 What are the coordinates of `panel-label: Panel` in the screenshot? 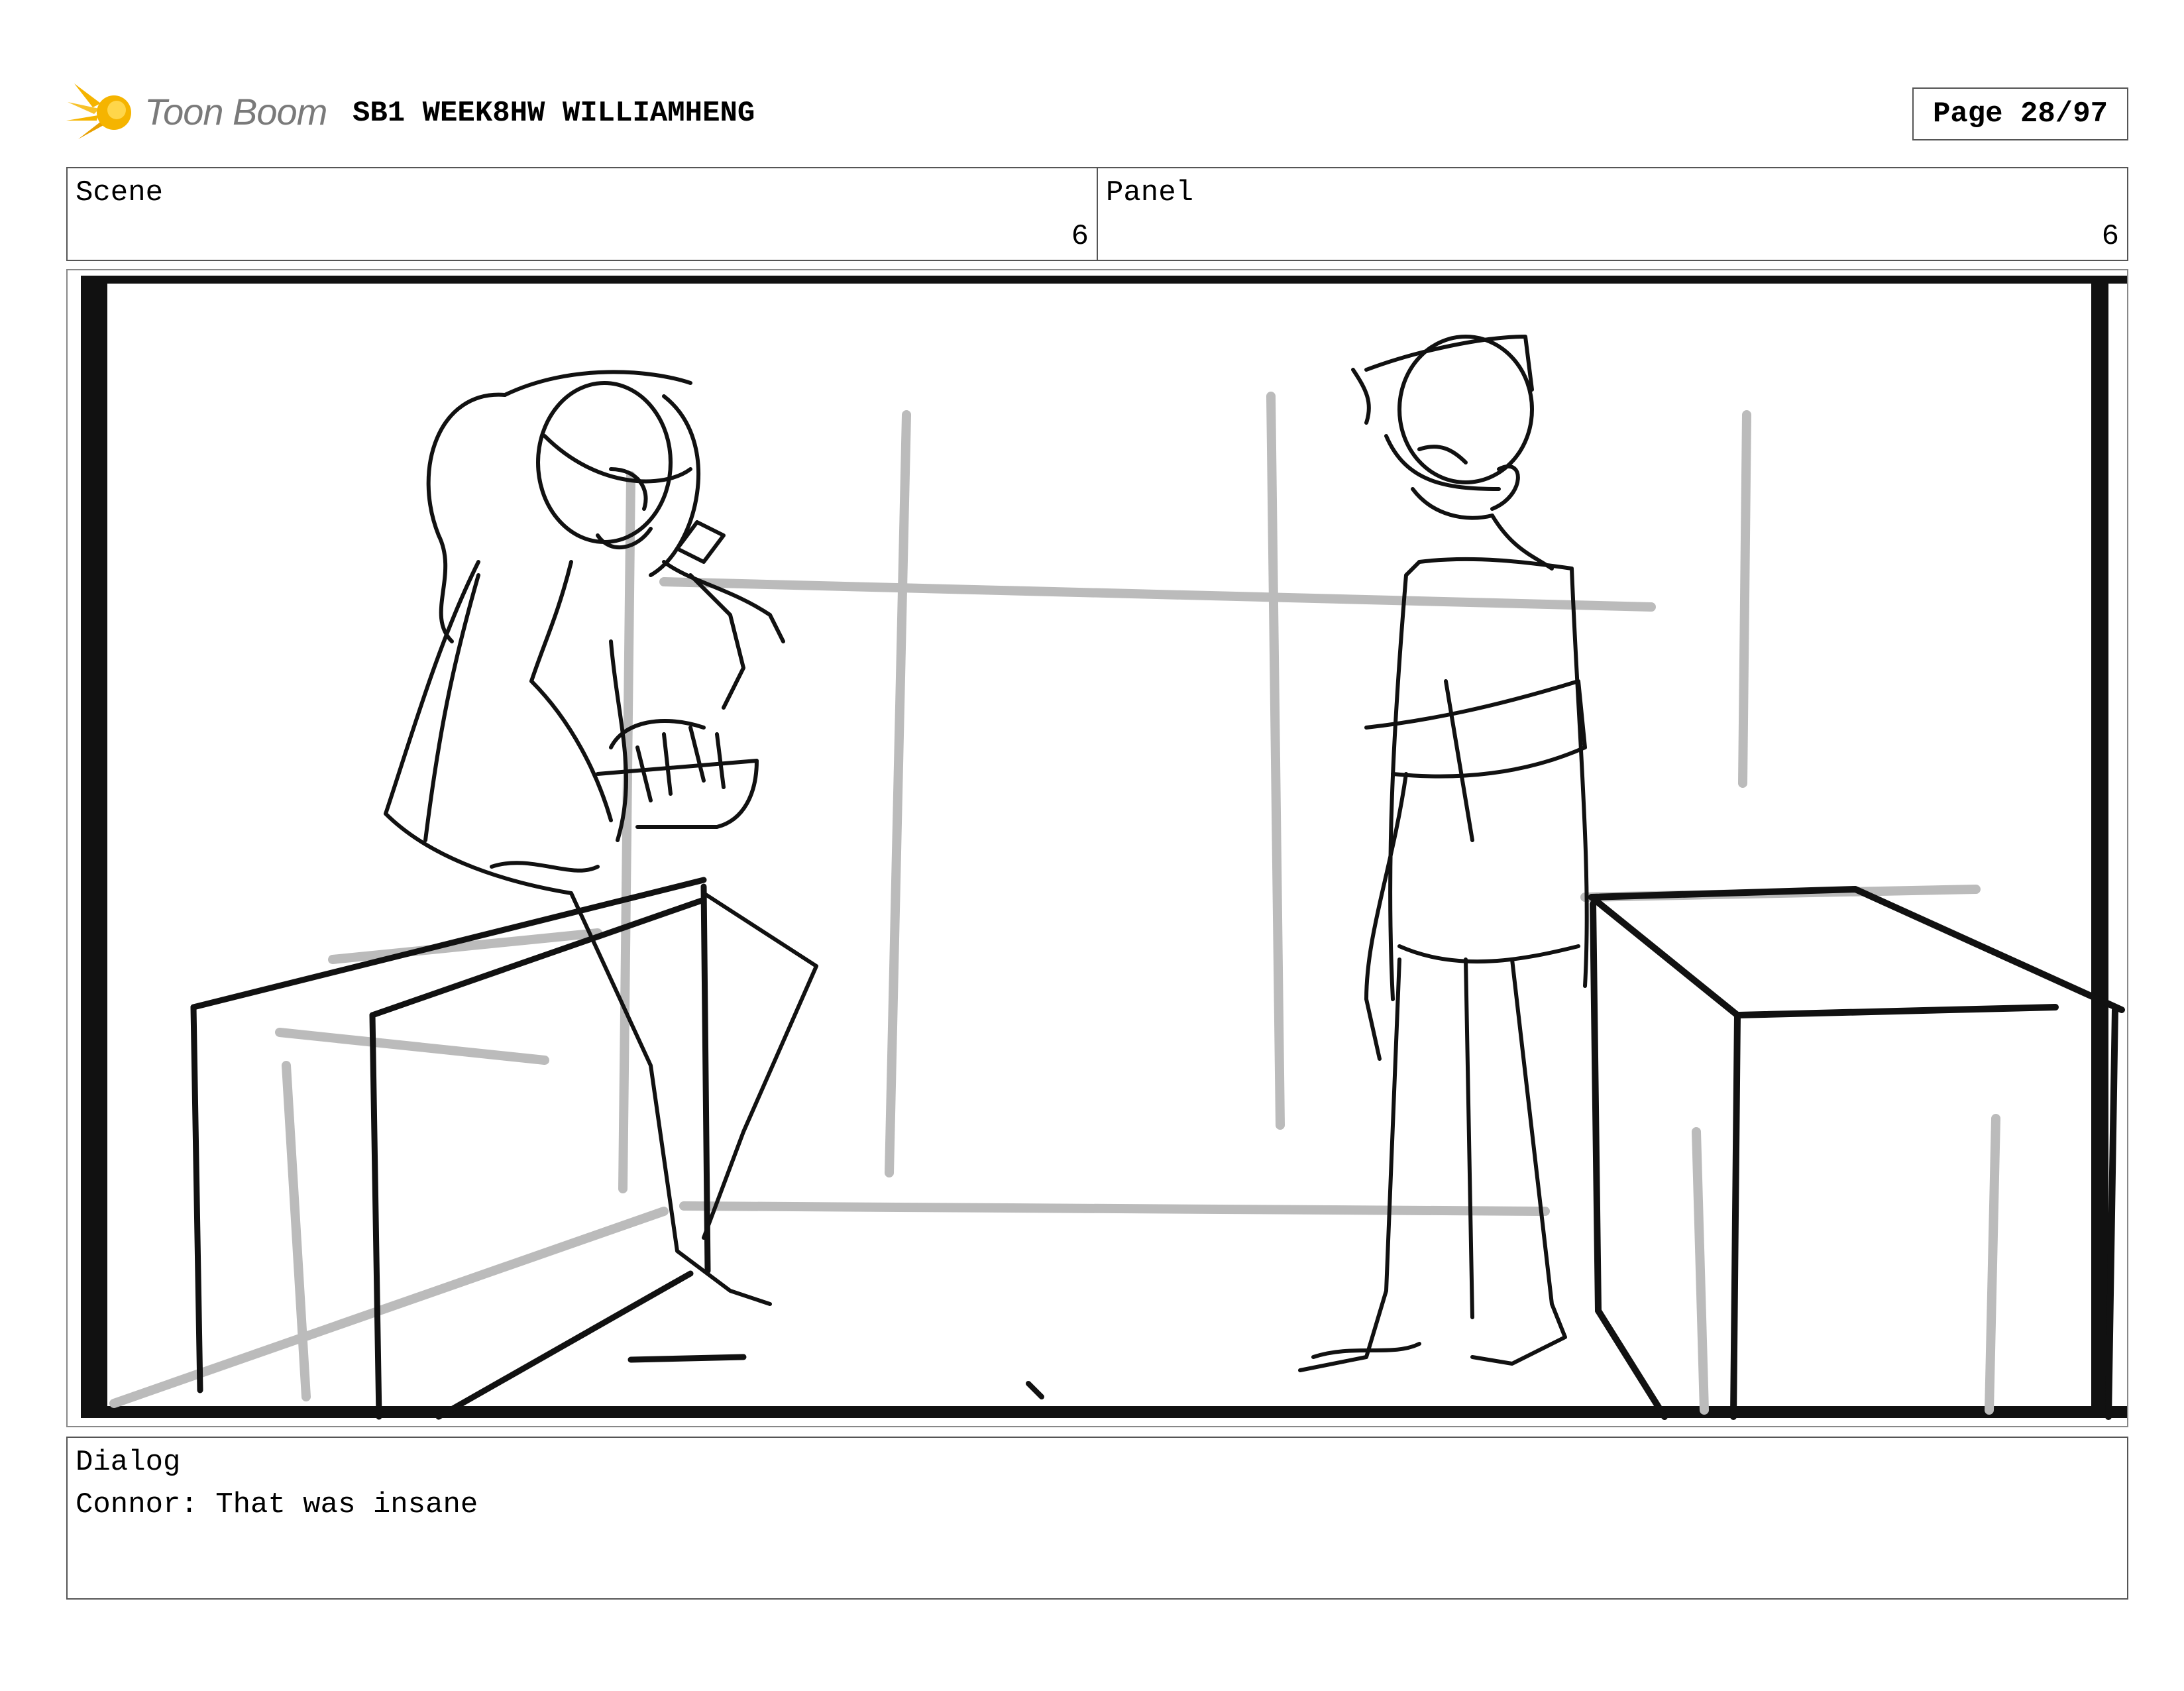 It's located at (1150, 192).